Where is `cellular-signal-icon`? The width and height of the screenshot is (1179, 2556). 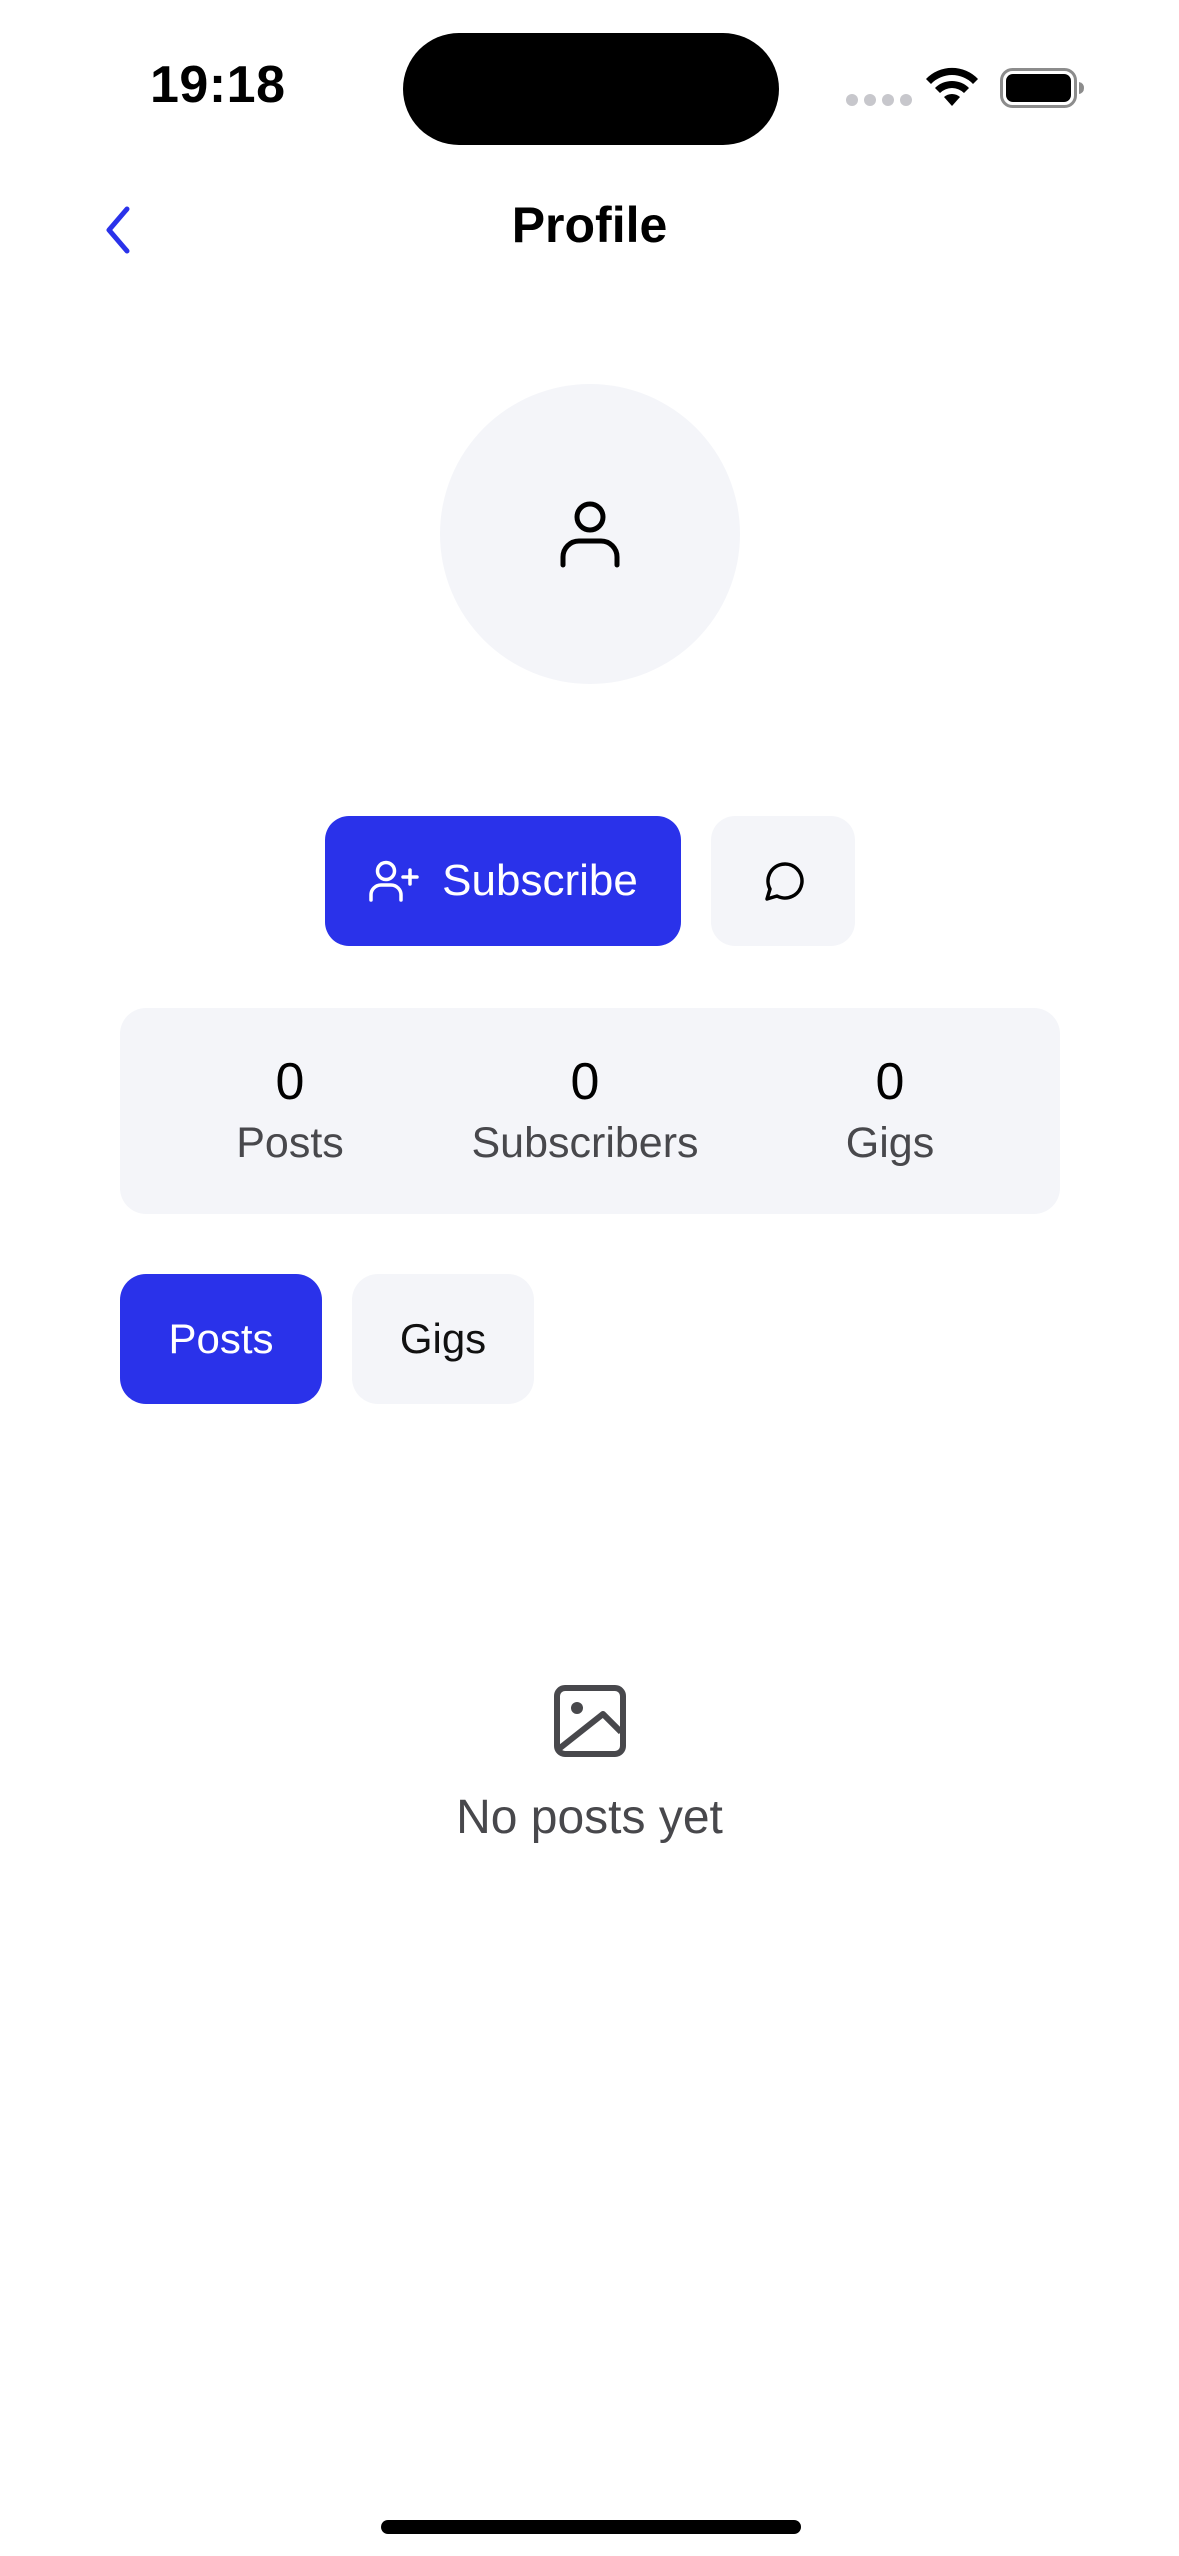 cellular-signal-icon is located at coordinates (879, 100).